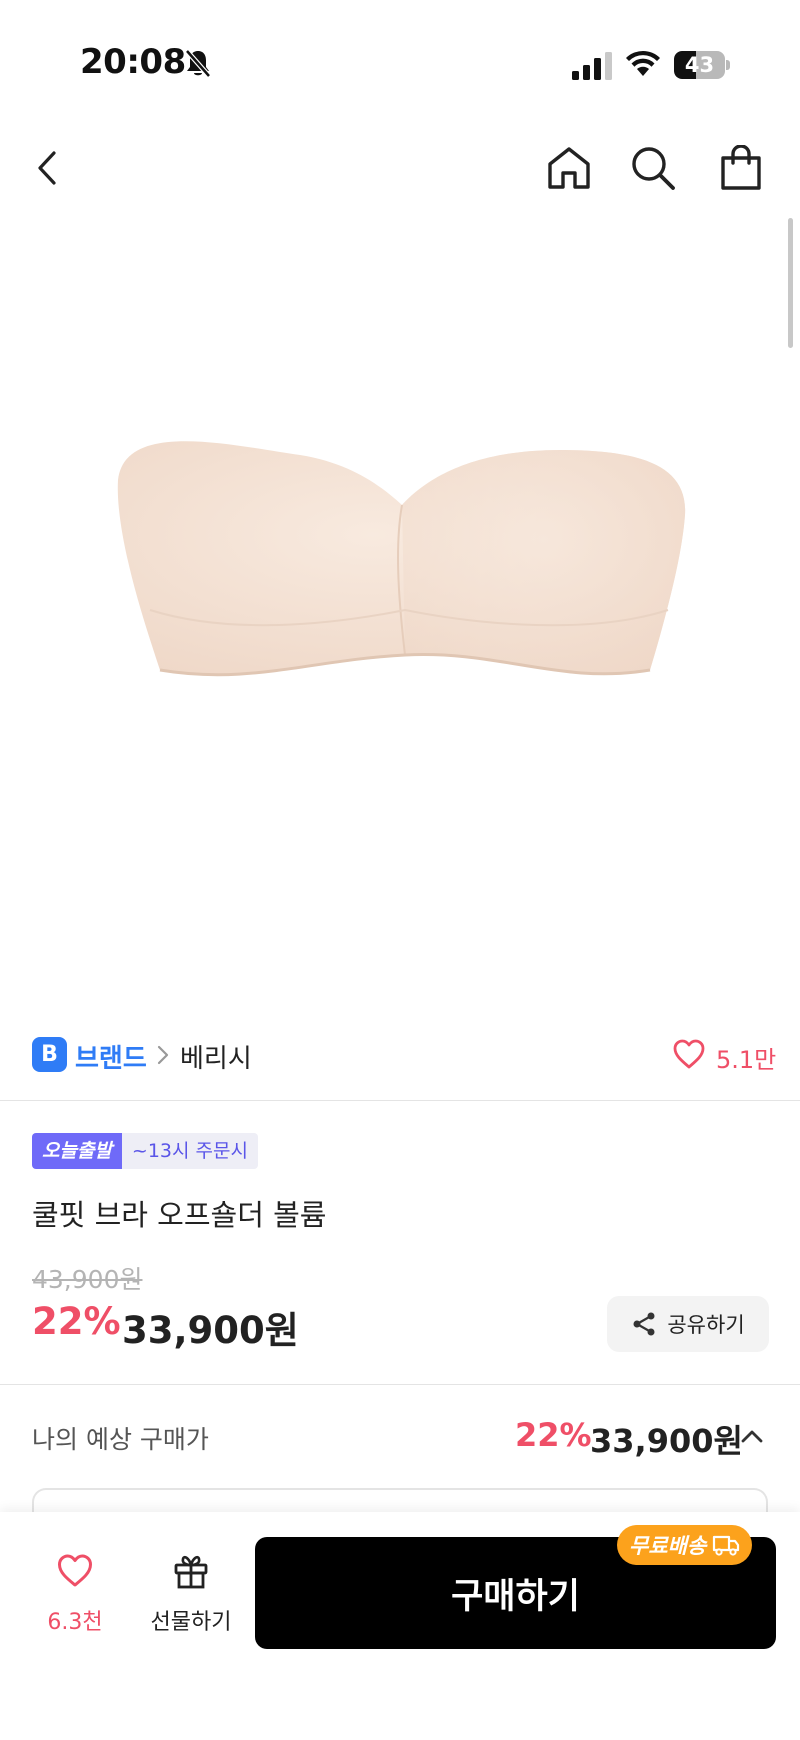 The height and width of the screenshot is (1740, 800). Describe the element at coordinates (553, 1435) in the screenshot. I see `expected-discount: 22%` at that location.